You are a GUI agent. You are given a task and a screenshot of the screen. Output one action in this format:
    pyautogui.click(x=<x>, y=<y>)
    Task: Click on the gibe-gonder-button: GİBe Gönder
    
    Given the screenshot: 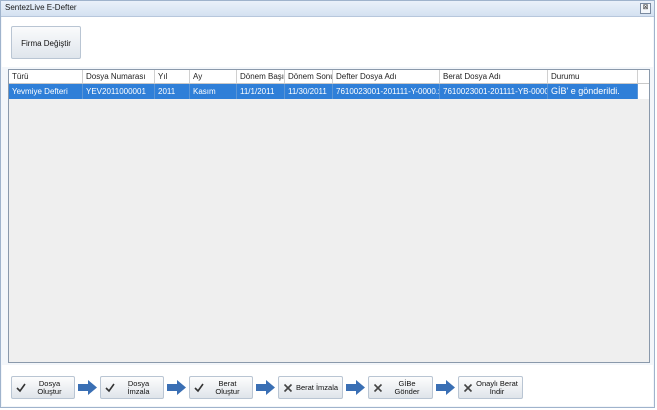 What is the action you would take?
    pyautogui.click(x=400, y=387)
    